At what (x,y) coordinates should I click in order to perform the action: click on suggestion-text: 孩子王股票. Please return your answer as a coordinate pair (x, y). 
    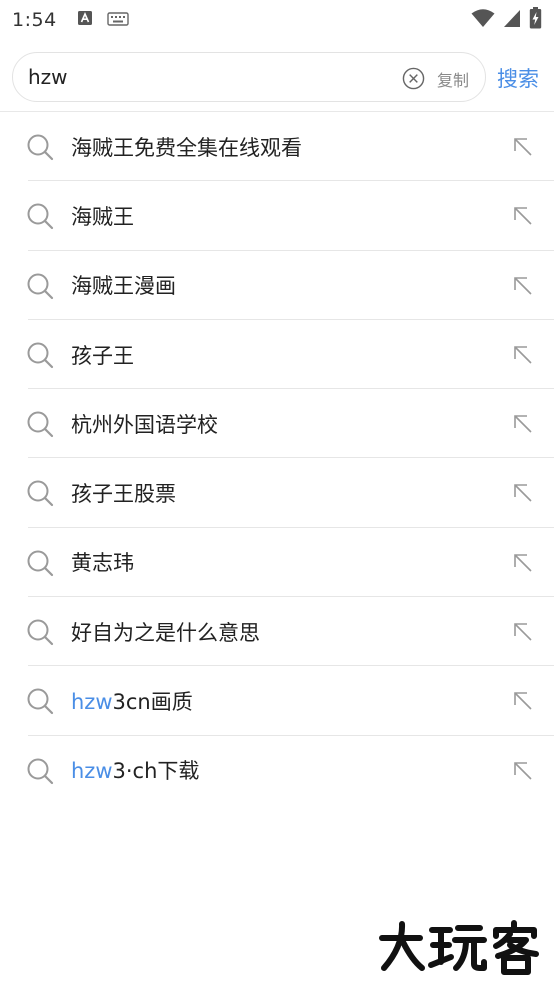
    Looking at the image, I should click on (123, 493).